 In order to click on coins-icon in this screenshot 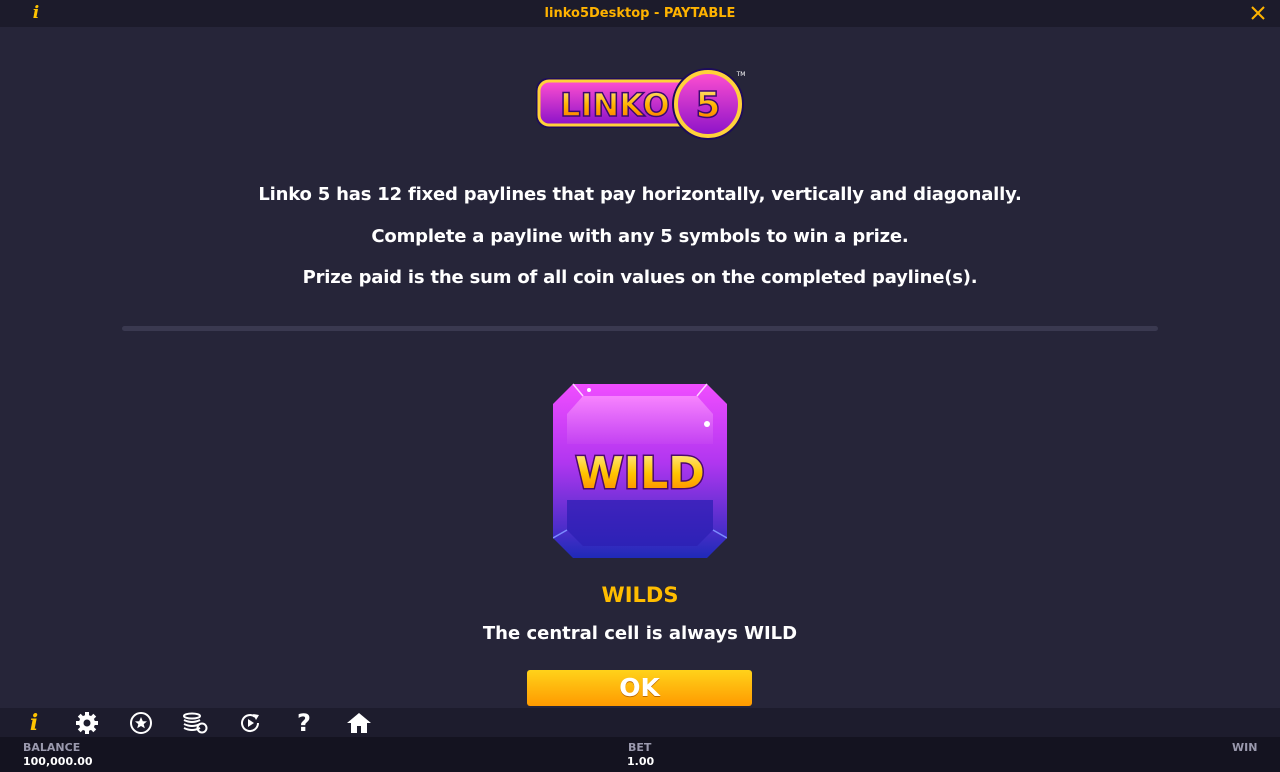, I will do `click(195, 723)`.